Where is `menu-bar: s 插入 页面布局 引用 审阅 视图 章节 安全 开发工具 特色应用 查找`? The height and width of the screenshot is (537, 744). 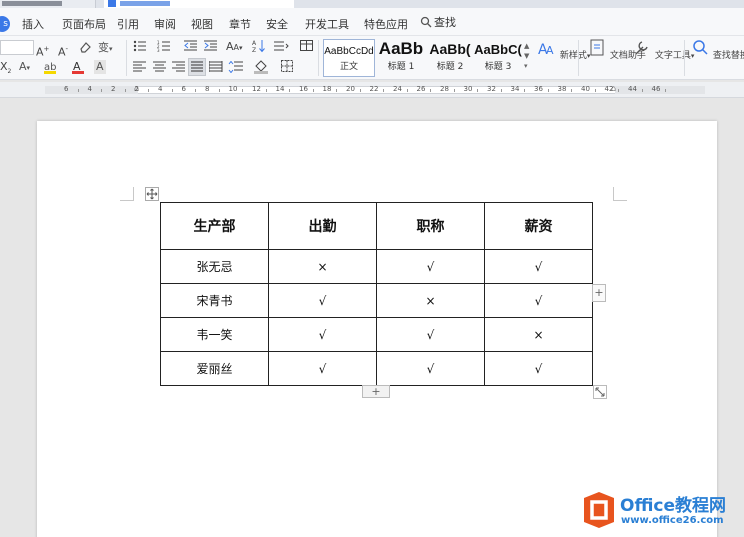
menu-bar: s 插入 页面布局 引用 审阅 视图 章节 安全 开发工具 特色应用 查找 is located at coordinates (372, 22).